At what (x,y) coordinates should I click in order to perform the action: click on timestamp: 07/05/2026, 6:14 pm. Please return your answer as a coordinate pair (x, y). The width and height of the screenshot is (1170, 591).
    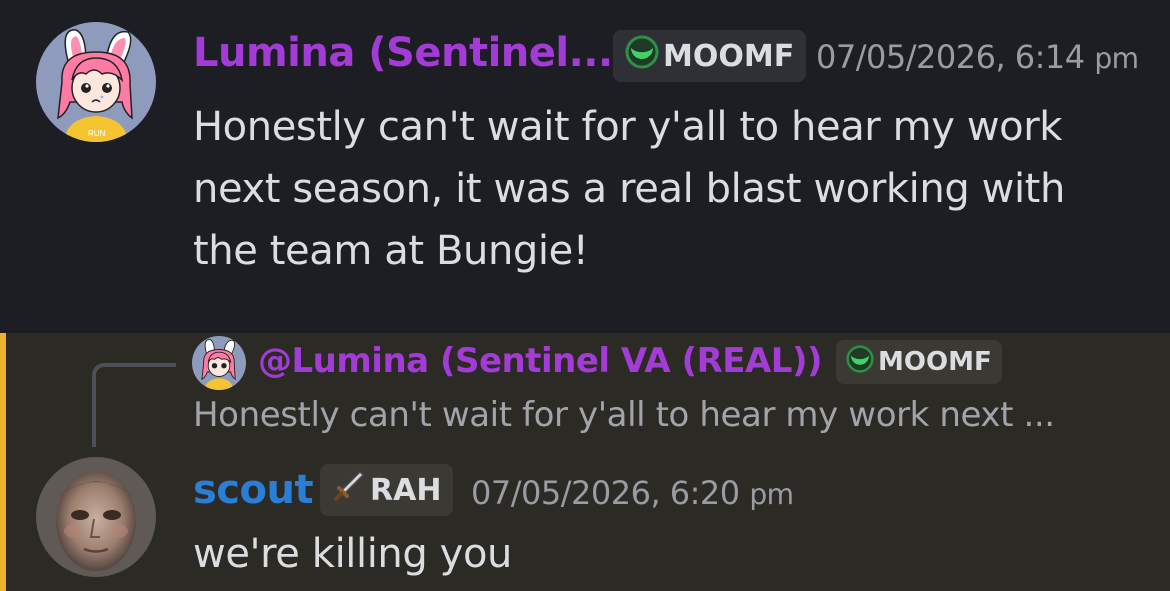
    Looking at the image, I should click on (977, 57).